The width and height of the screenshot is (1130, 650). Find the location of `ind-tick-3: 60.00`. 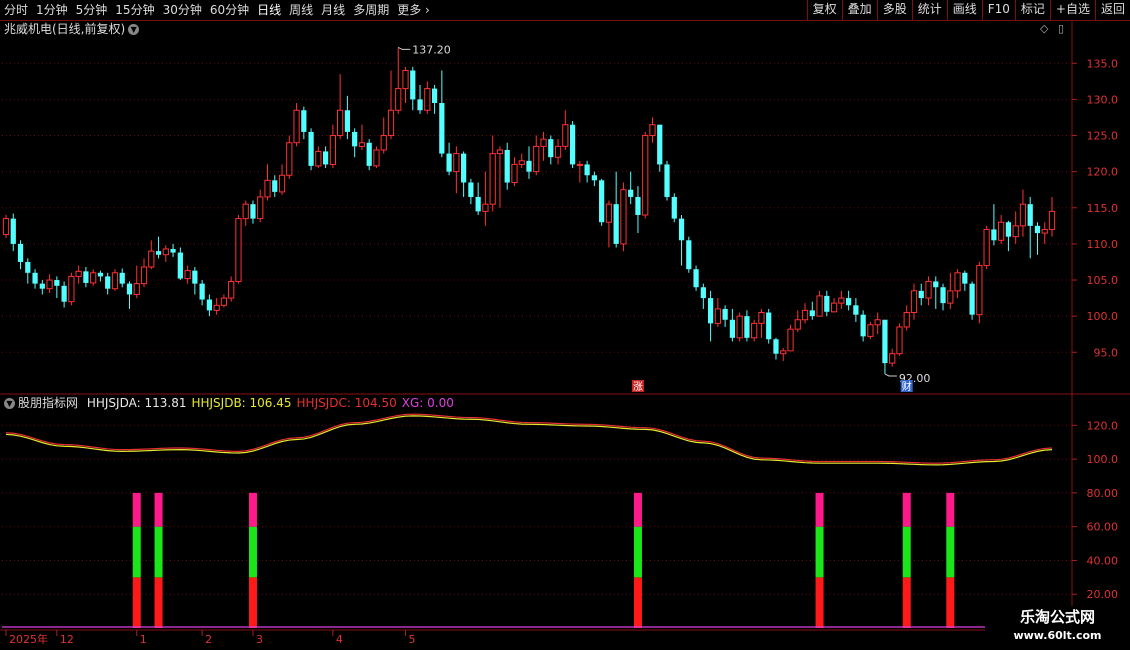

ind-tick-3: 60.00 is located at coordinates (1103, 527).